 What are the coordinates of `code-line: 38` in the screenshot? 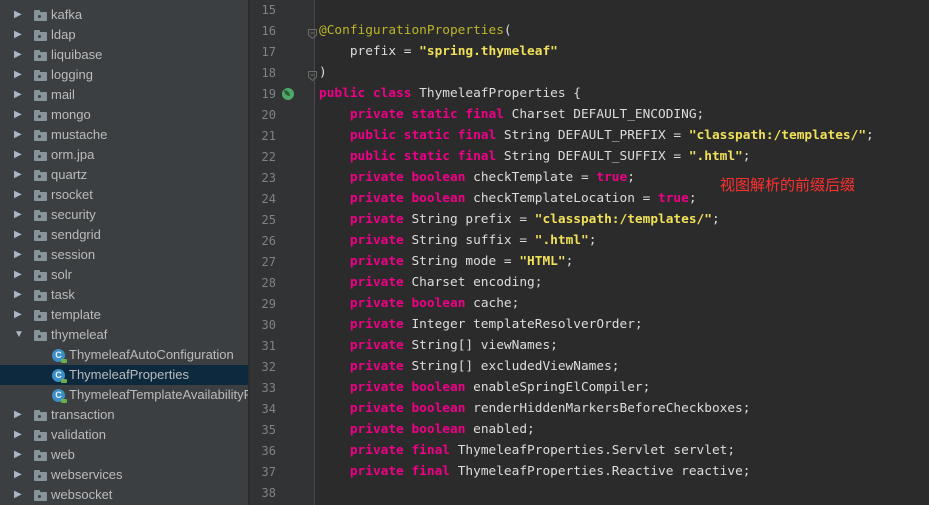 It's located at (589, 493).